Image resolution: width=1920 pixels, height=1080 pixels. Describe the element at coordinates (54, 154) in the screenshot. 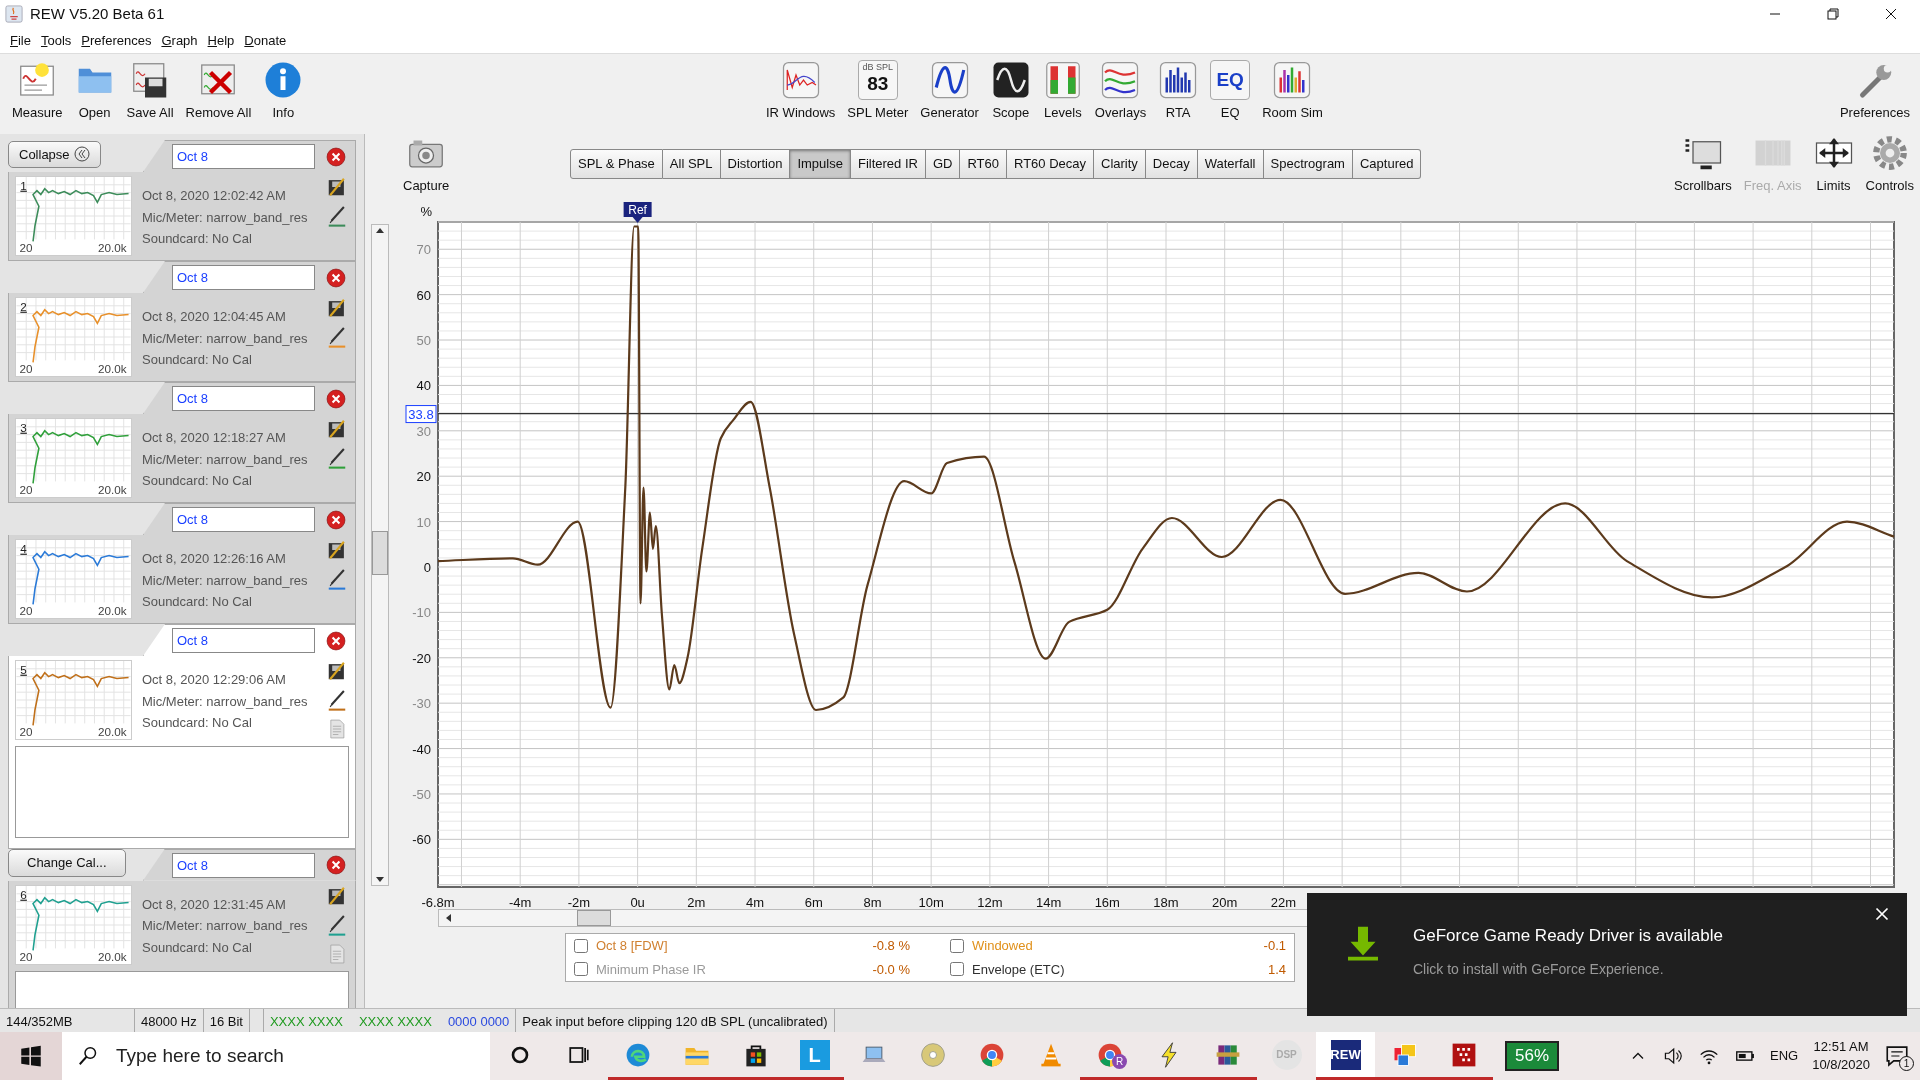

I see `collapse-button: Collapse` at that location.